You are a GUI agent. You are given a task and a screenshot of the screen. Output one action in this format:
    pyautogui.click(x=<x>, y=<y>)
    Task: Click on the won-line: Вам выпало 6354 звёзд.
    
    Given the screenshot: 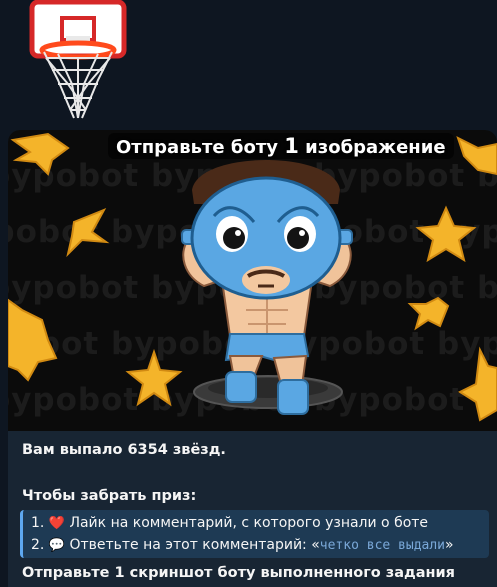 What is the action you would take?
    pyautogui.click(x=124, y=450)
    